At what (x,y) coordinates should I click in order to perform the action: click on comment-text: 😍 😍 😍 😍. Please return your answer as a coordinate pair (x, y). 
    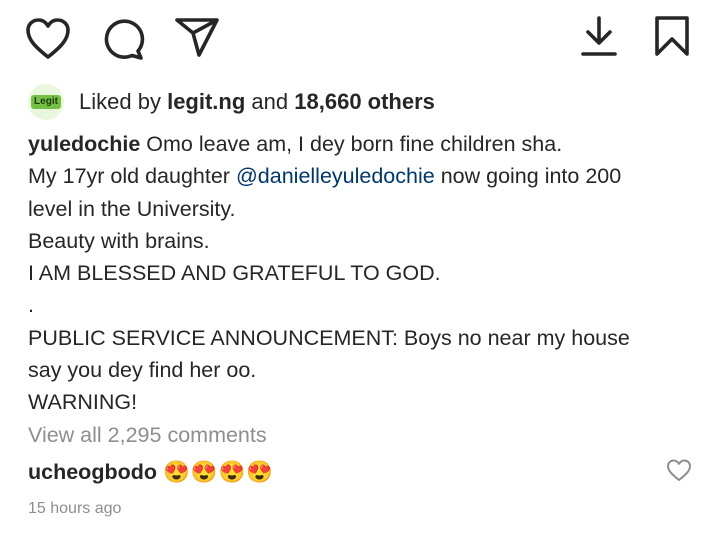
    Looking at the image, I should click on (218, 472).